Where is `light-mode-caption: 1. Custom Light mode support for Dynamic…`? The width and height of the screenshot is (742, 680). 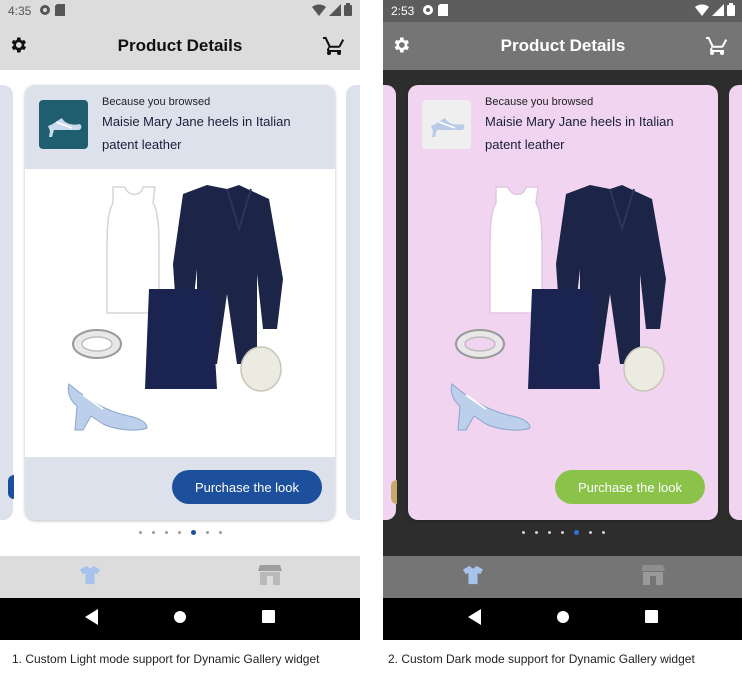 light-mode-caption: 1. Custom Light mode support for Dynamic… is located at coordinates (166, 659).